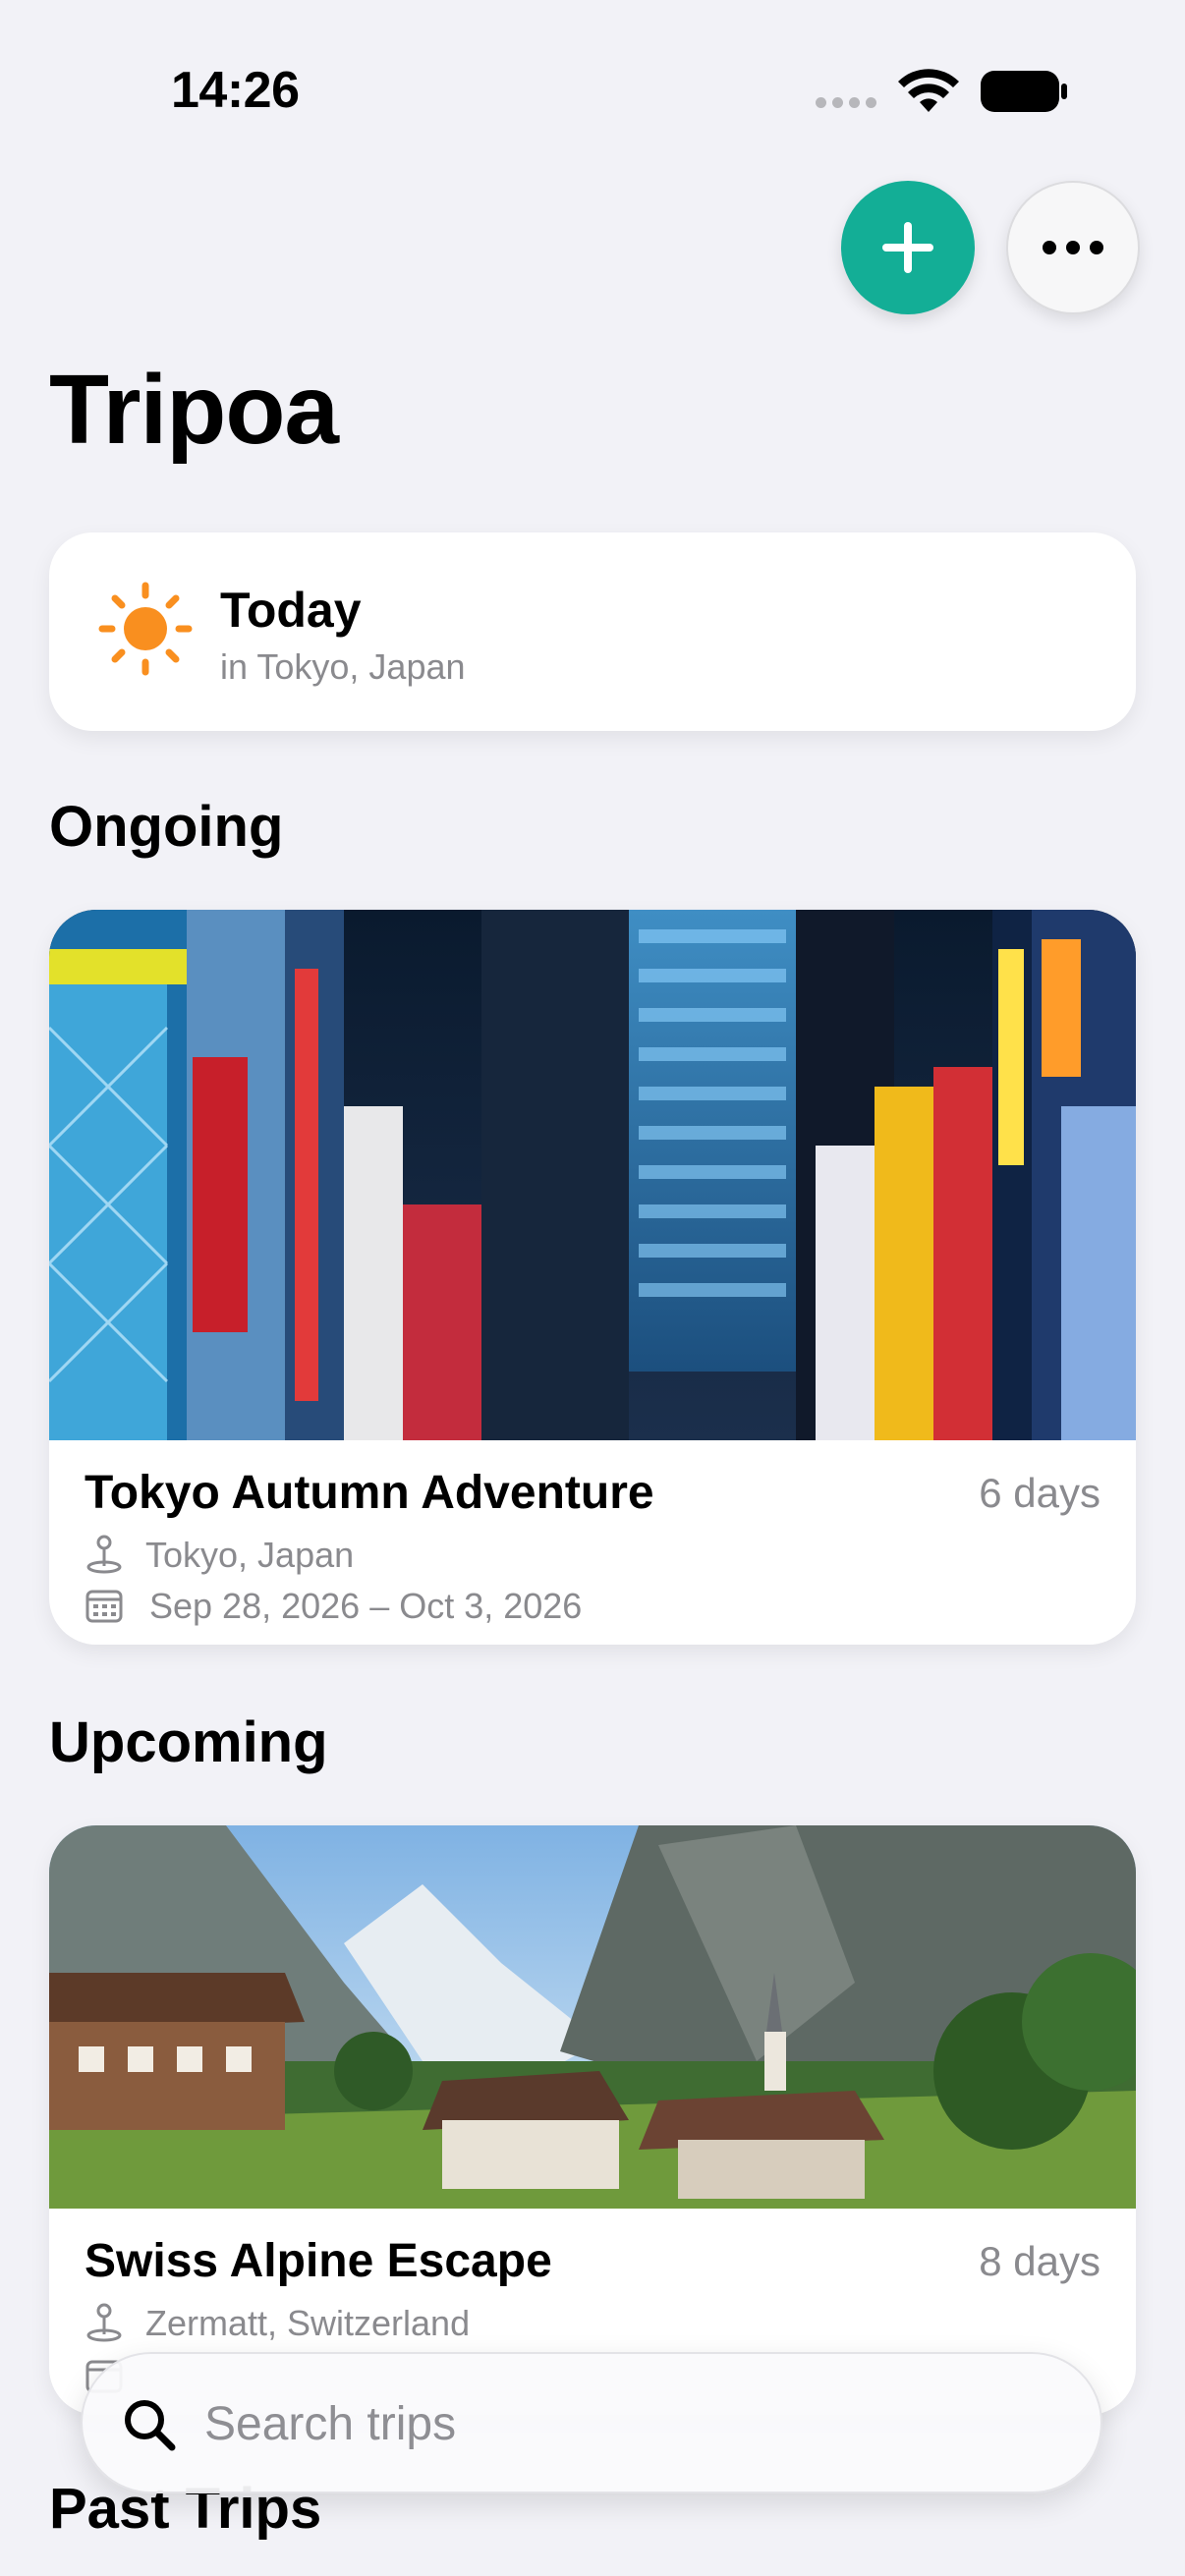 The height and width of the screenshot is (2576, 1185). What do you see at coordinates (146, 629) in the screenshot?
I see `sun-icon` at bounding box center [146, 629].